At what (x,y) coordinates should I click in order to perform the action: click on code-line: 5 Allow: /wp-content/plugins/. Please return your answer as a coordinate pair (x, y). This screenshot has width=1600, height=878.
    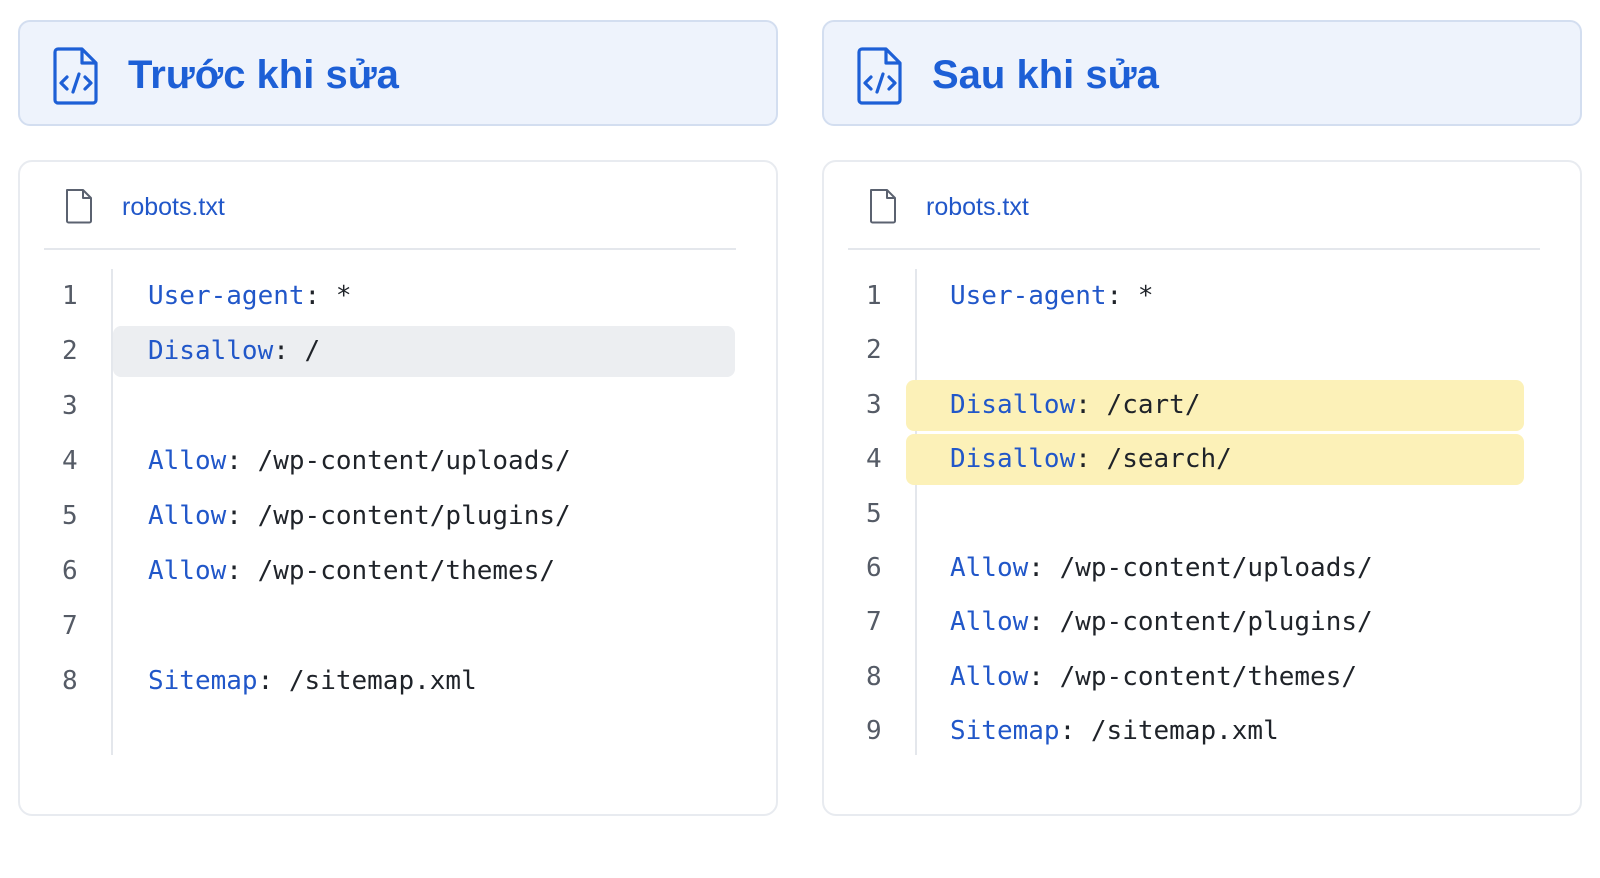
    Looking at the image, I should click on (398, 516).